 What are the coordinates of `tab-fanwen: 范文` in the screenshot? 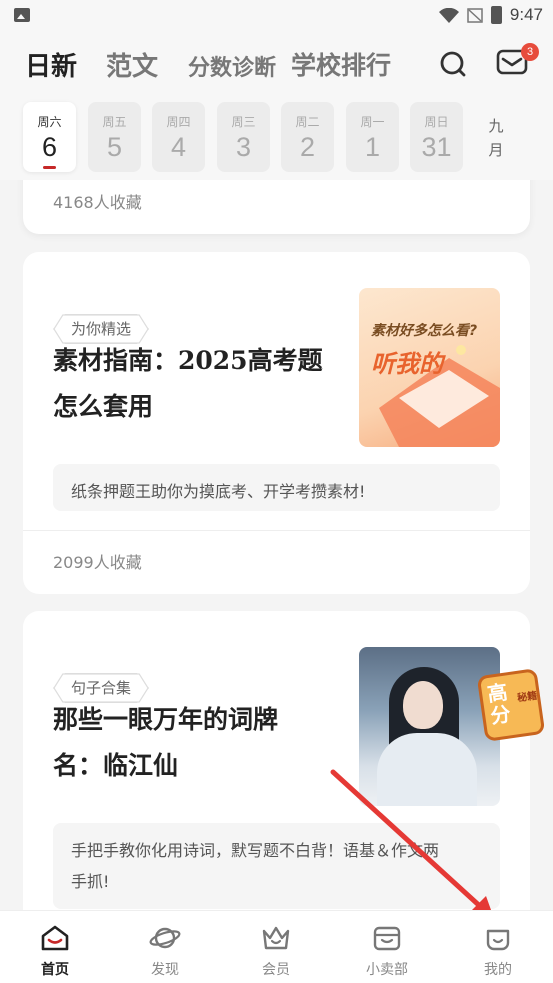 It's located at (132, 64).